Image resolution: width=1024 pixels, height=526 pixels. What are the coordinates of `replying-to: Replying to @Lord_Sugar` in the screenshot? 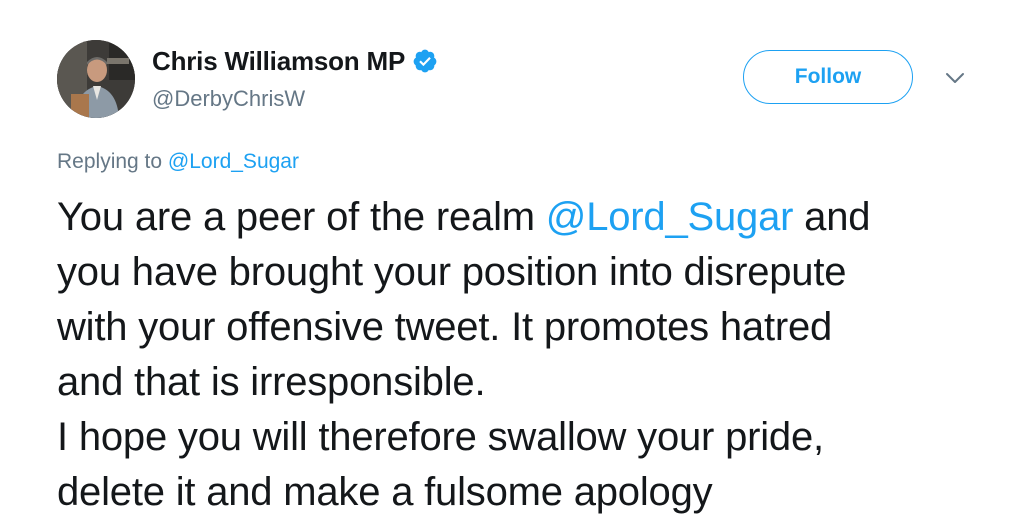 It's located at (178, 162).